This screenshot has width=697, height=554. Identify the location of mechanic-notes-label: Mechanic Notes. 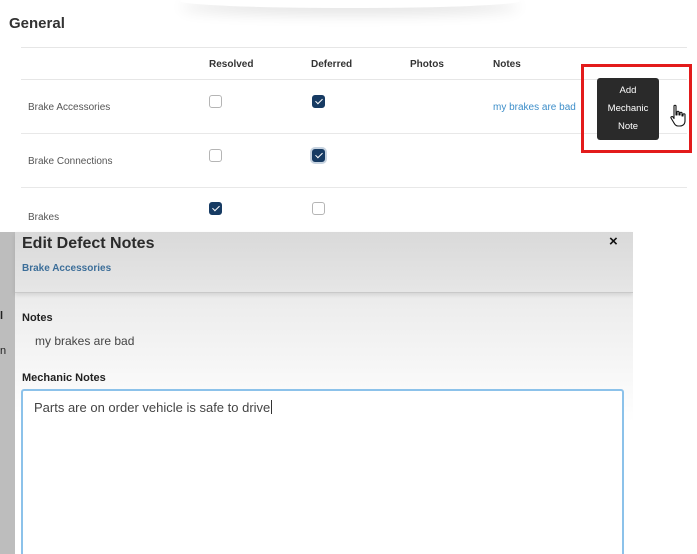
(64, 378).